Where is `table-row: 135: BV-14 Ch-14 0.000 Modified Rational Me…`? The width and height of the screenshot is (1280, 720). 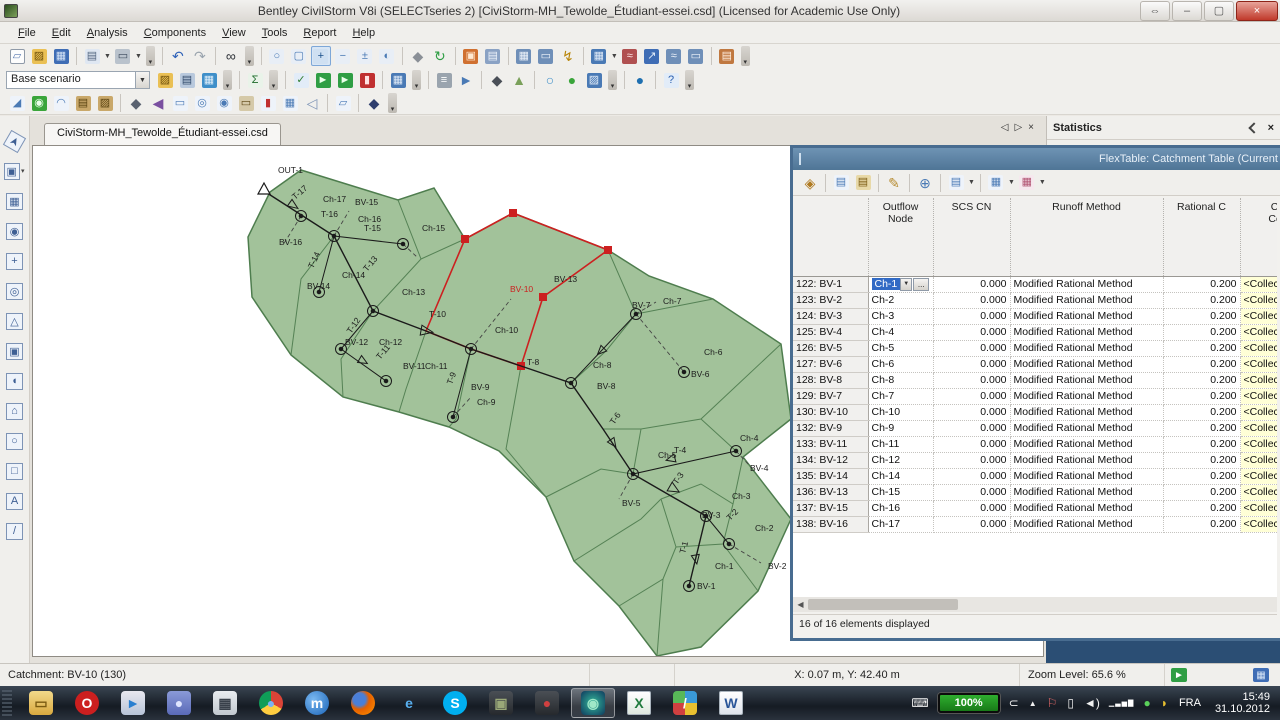 table-row: 135: BV-14 Ch-14 0.000 Modified Rational Me… is located at coordinates (1035, 476).